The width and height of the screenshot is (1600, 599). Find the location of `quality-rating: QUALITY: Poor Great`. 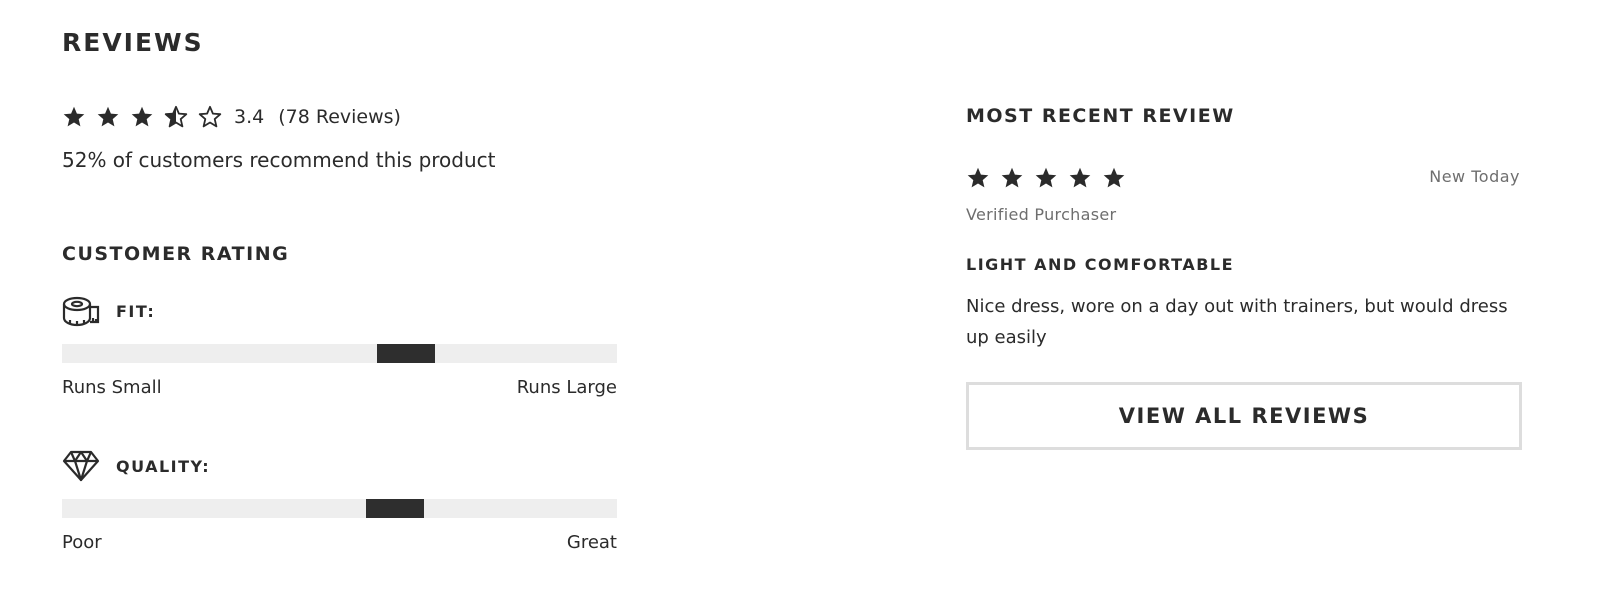

quality-rating: QUALITY: Poor Great is located at coordinates (339, 500).